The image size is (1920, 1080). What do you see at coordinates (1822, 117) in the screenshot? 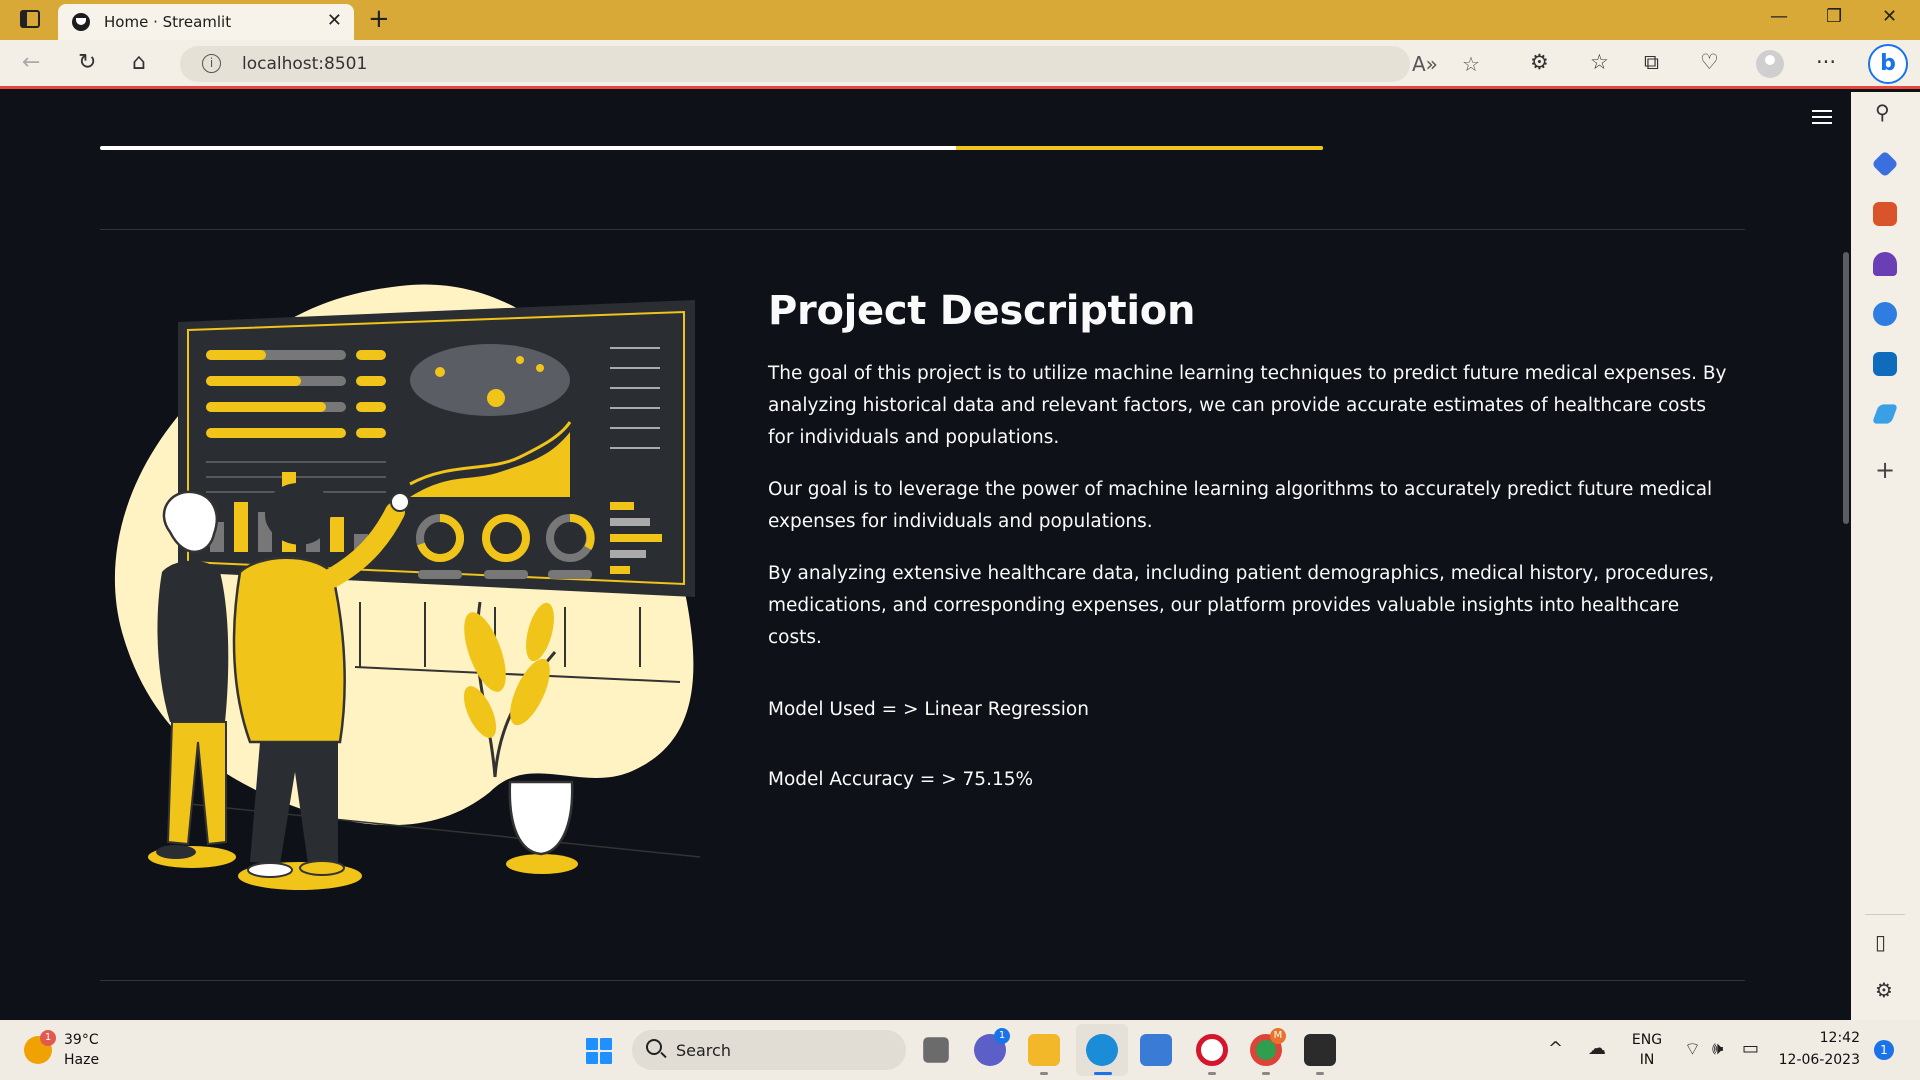
I see `main-menu-icon` at bounding box center [1822, 117].